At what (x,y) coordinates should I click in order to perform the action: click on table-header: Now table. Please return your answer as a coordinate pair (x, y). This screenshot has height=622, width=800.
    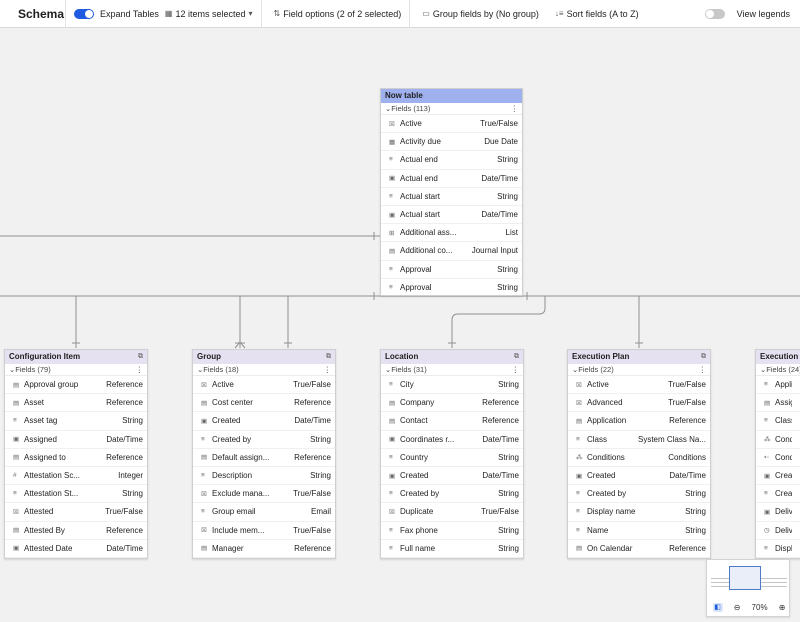
    Looking at the image, I should click on (451, 96).